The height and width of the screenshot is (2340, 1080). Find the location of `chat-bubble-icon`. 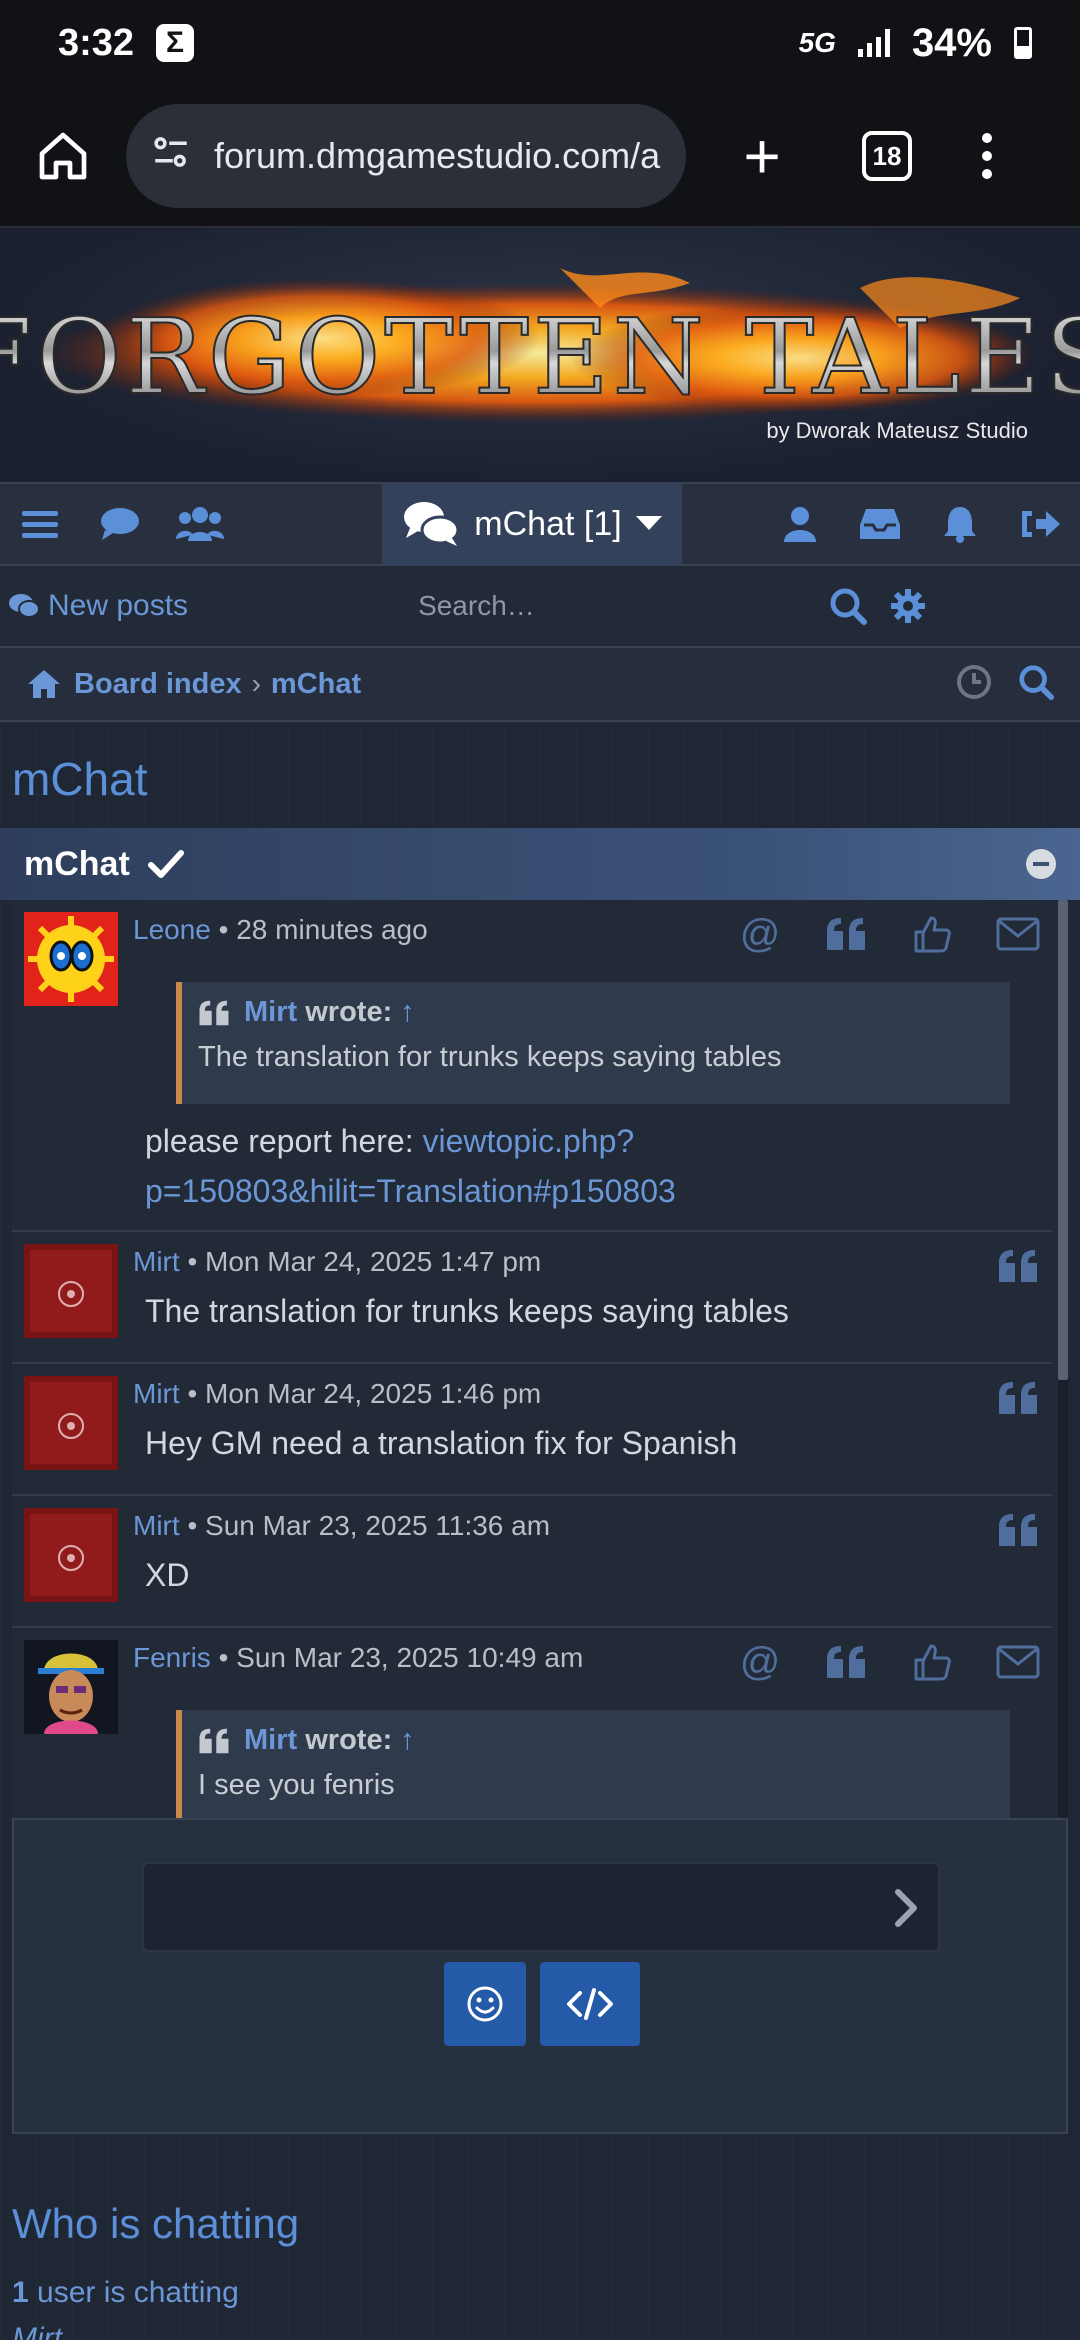

chat-bubble-icon is located at coordinates (120, 524).